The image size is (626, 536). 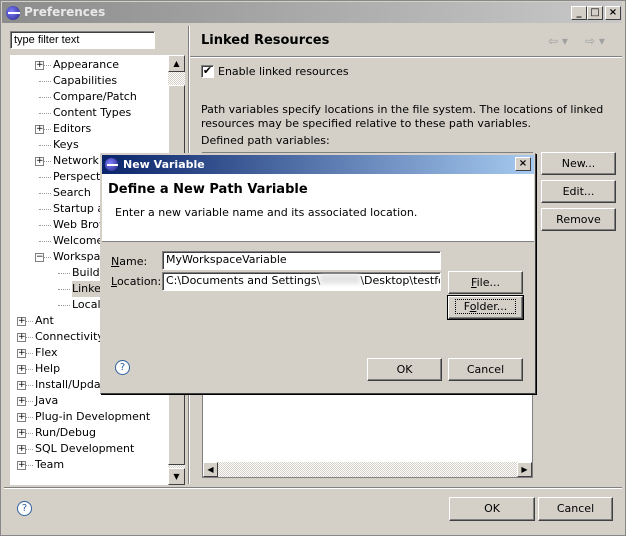 I want to click on location-text-start: C:\Documents and Settings\, so click(x=243, y=280).